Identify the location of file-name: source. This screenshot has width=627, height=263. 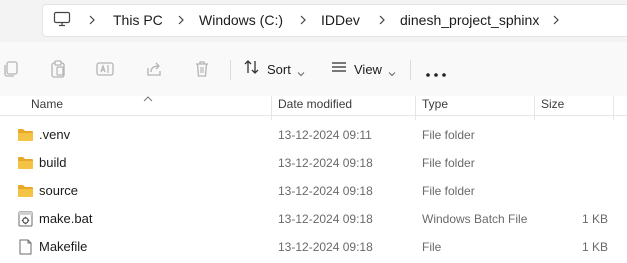
(59, 190).